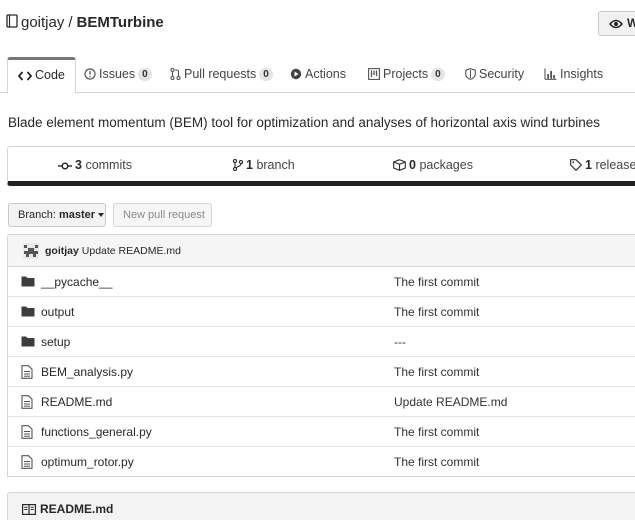  I want to click on file-name-link: BEM_analysis.py, so click(87, 372).